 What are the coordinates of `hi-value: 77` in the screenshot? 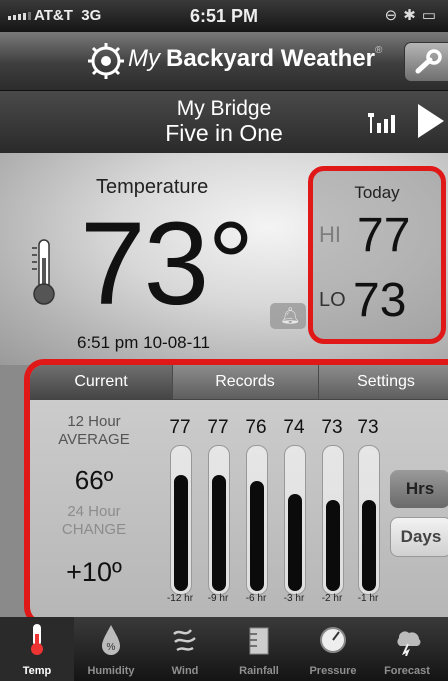 It's located at (384, 235).